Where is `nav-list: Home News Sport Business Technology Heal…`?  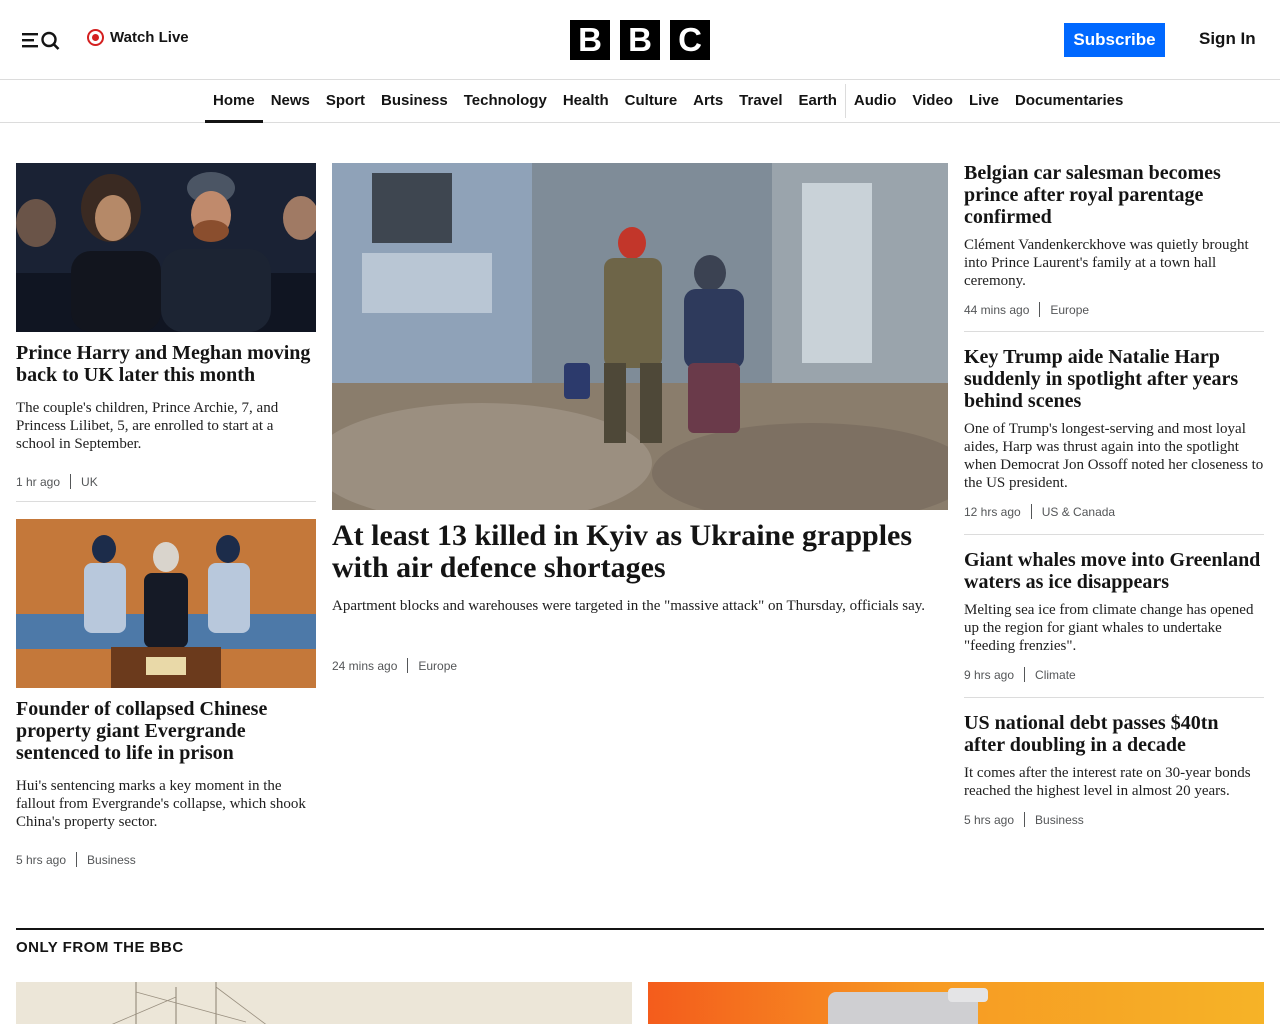
nav-list: Home News Sport Business Technology Heal… is located at coordinates (668, 101).